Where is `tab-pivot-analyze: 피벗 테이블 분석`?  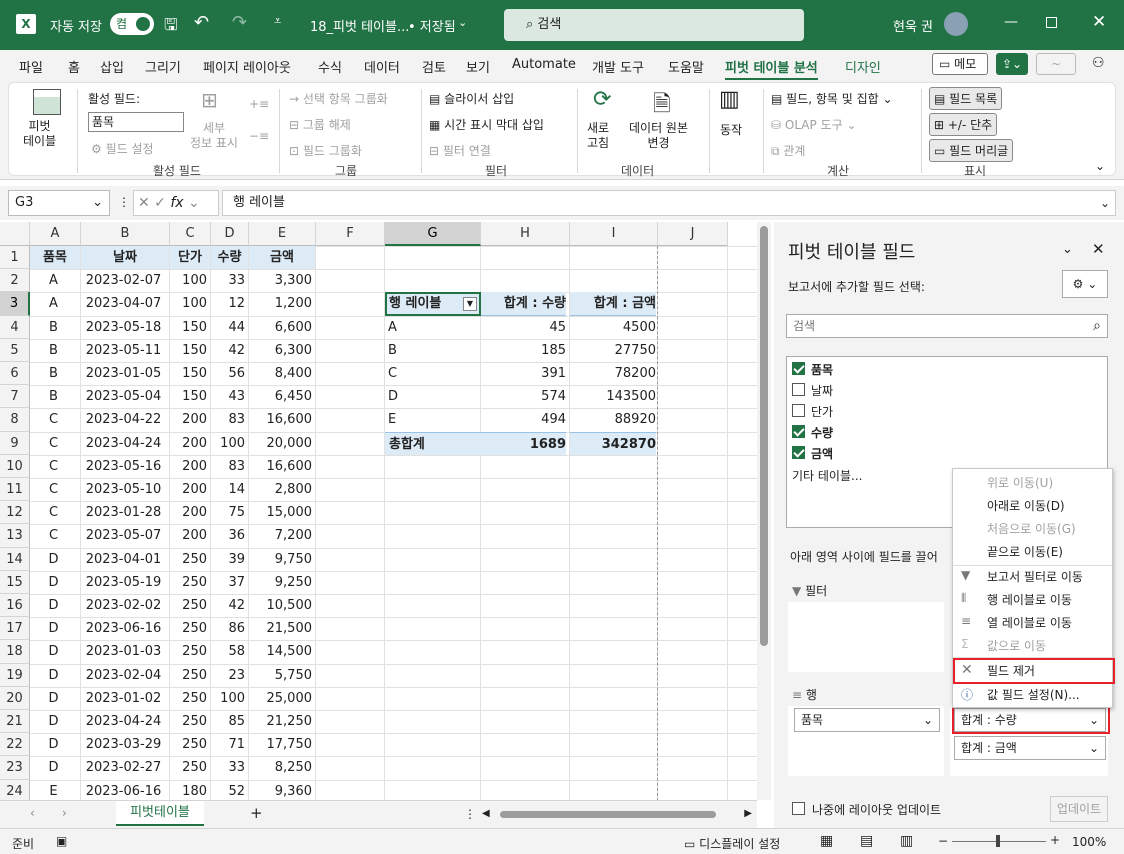
tab-pivot-analyze: 피벗 테이블 분석 is located at coordinates (771, 69).